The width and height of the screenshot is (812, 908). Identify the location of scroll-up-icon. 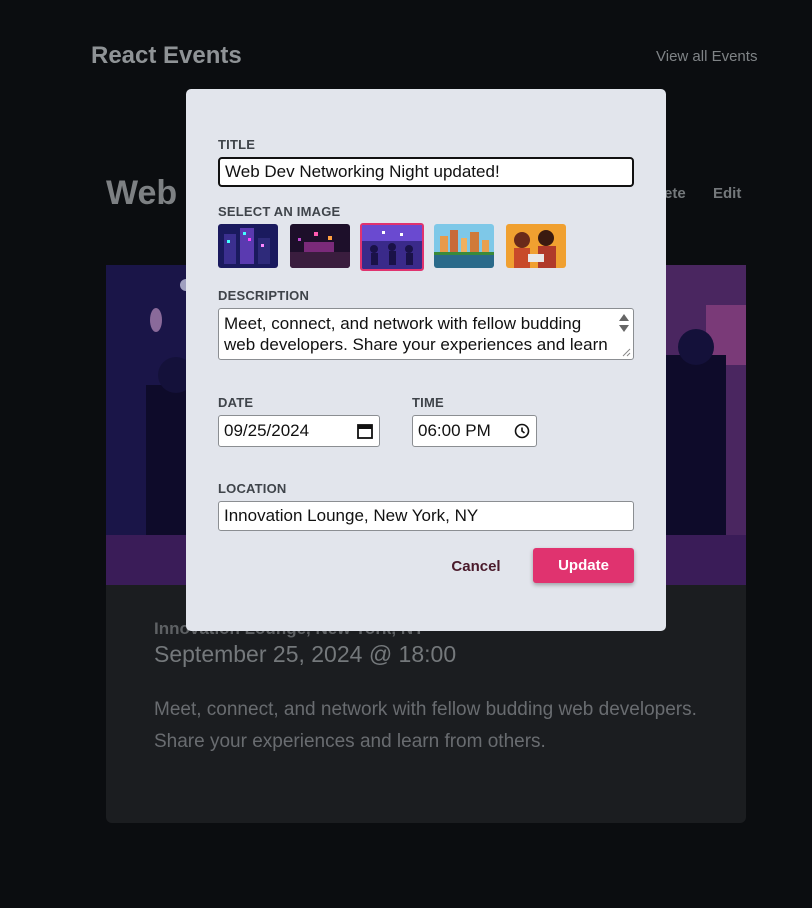
(624, 317).